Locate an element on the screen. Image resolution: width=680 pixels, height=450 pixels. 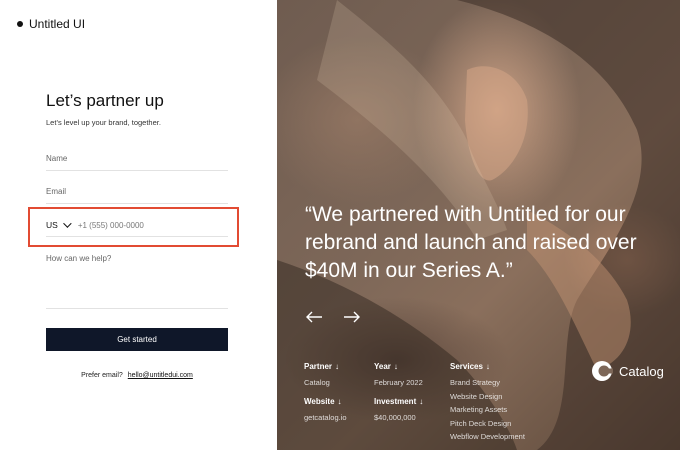
investment-label: Investment is located at coordinates (395, 401).